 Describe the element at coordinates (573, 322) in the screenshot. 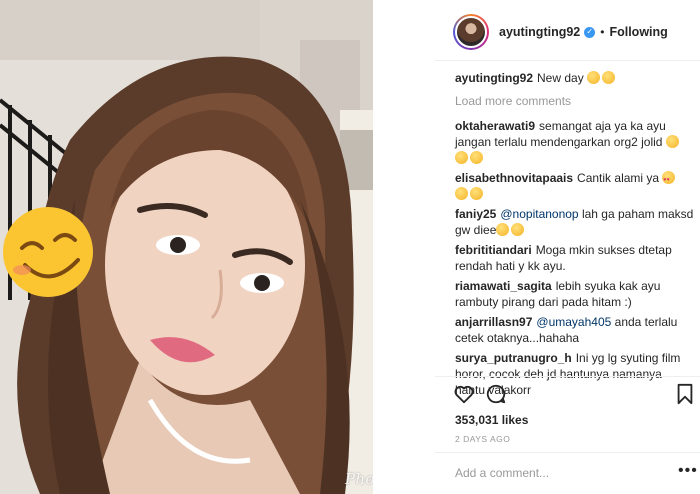

I see `comment-mention: @umayah405` at that location.